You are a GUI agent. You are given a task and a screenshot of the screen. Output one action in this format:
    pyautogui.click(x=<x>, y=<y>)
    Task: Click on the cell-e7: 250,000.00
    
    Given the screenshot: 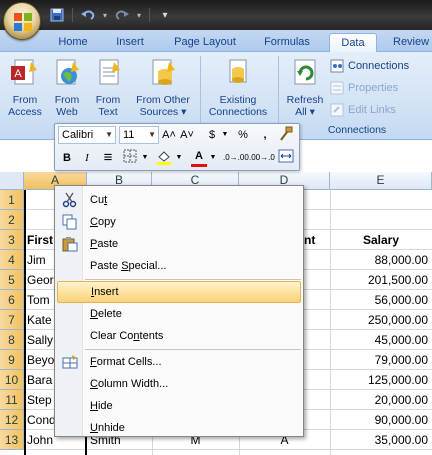 What is the action you would take?
    pyautogui.click(x=381, y=320)
    